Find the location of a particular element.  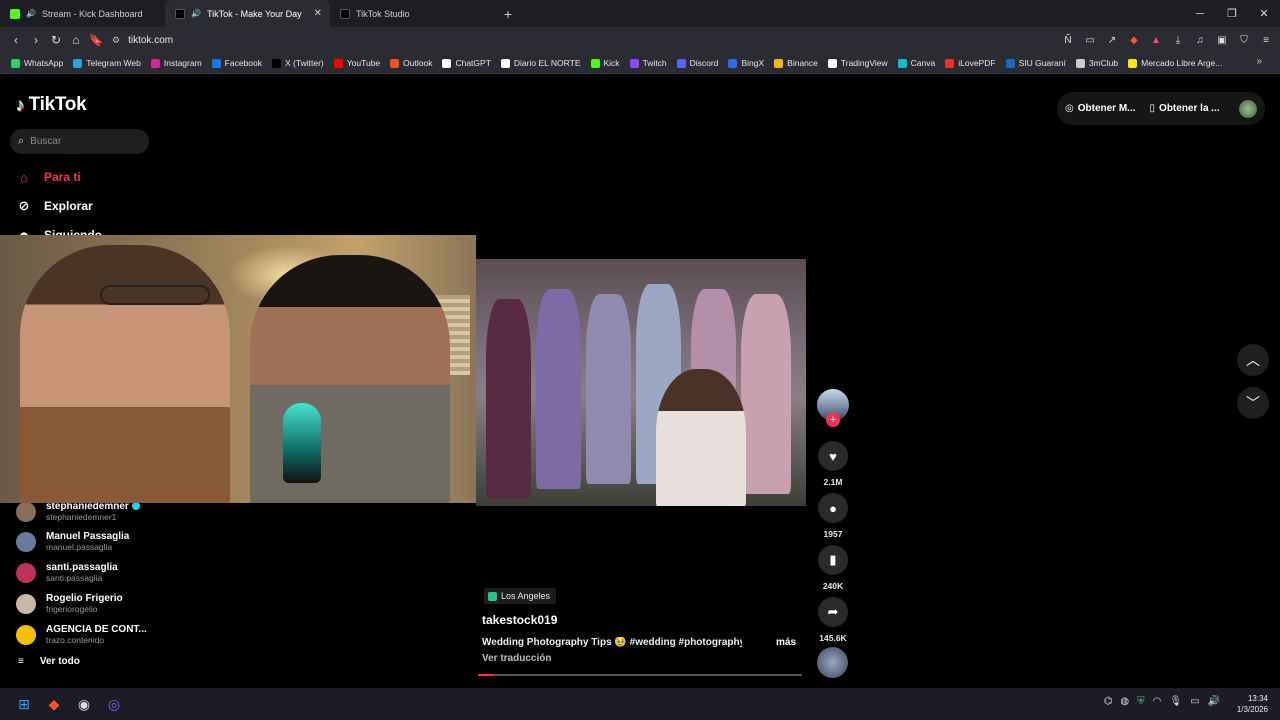

app-icon: ◎ is located at coordinates (114, 704).